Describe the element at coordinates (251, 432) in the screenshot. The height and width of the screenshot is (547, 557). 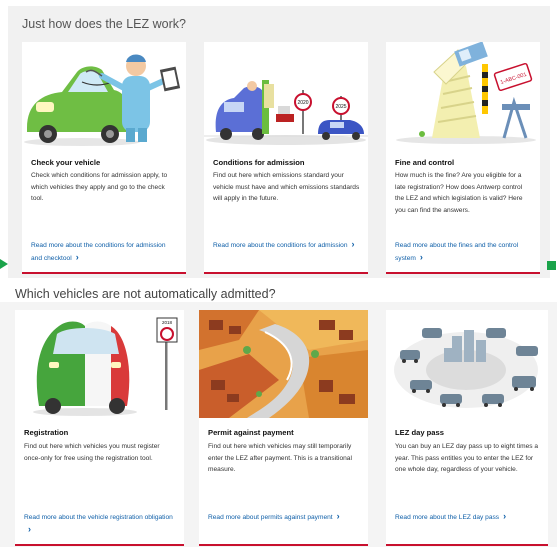
I see `card-title: Permit against payment` at that location.